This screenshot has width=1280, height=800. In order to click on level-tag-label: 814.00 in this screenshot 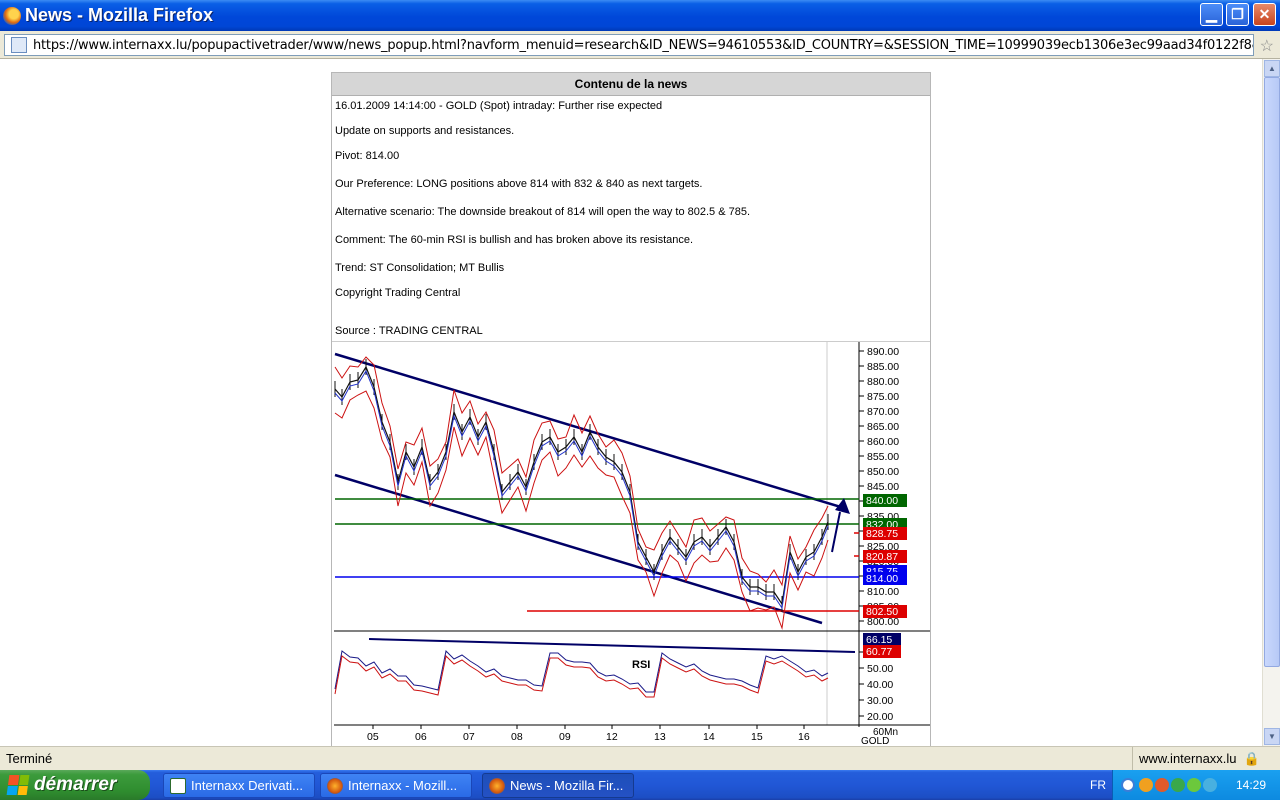, I will do `click(882, 579)`.